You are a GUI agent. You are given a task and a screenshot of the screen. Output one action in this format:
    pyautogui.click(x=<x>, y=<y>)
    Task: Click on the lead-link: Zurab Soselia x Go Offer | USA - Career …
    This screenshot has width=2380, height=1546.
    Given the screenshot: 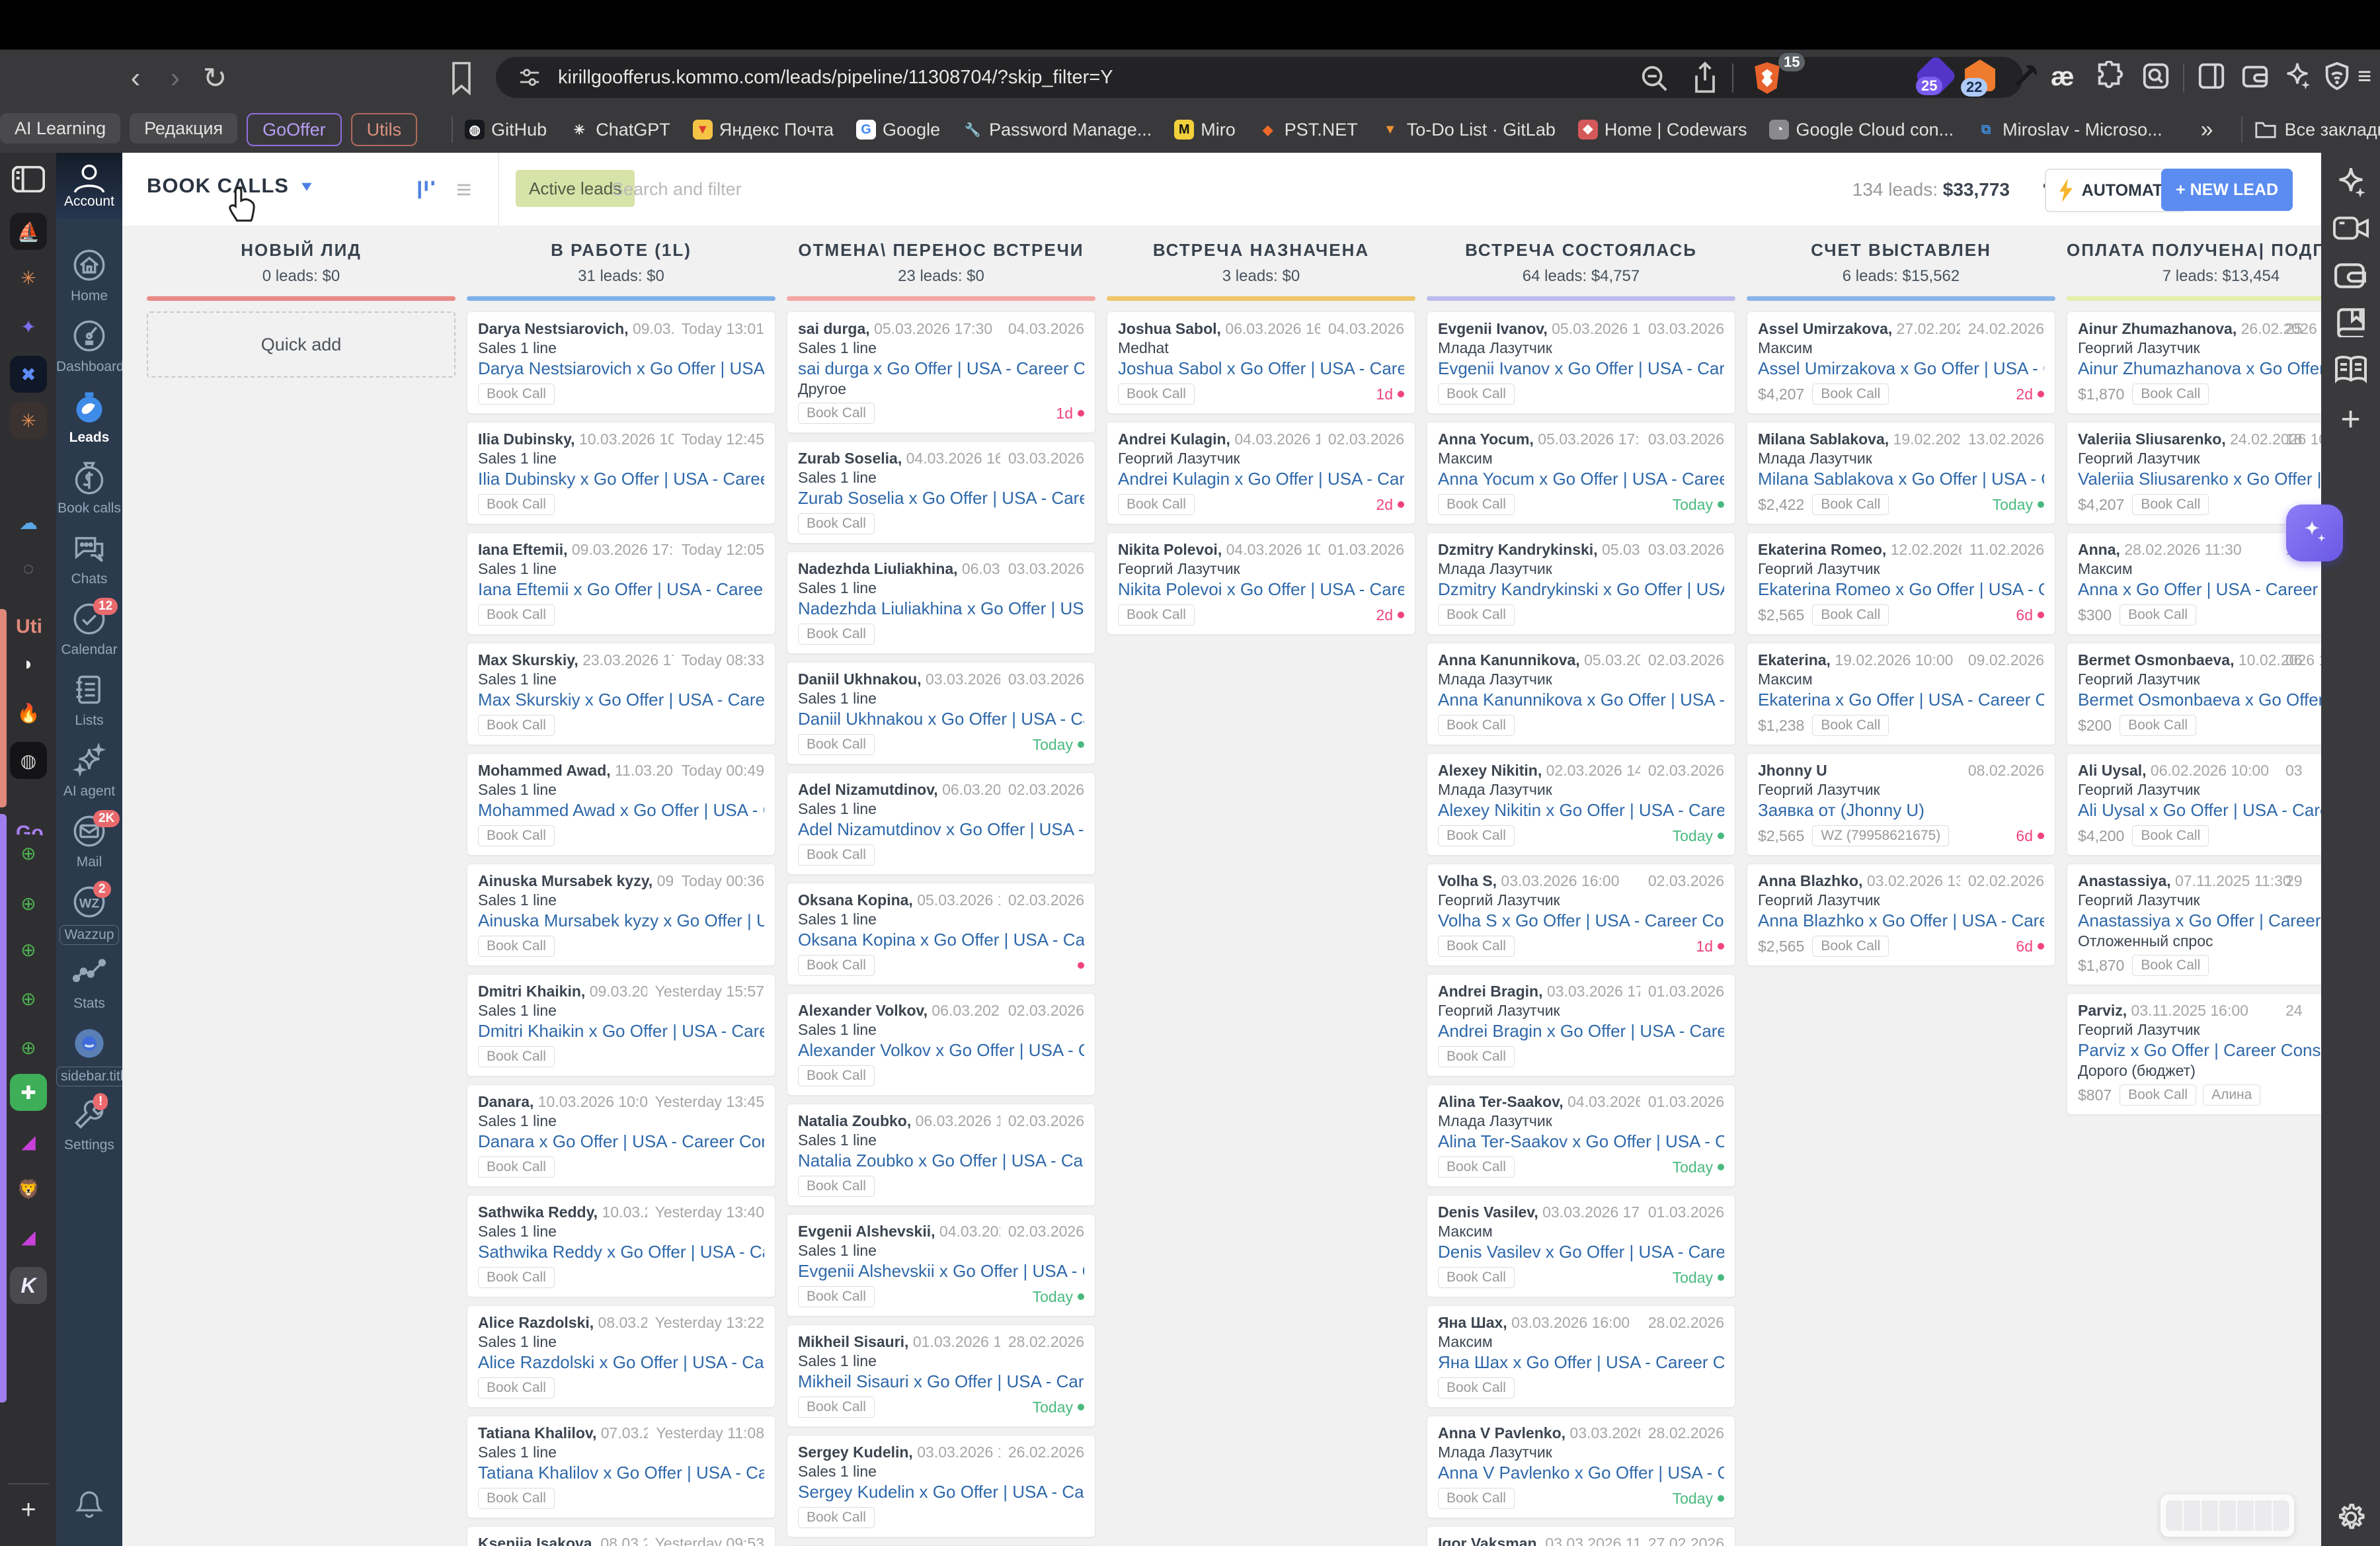 What is the action you would take?
    pyautogui.click(x=941, y=498)
    